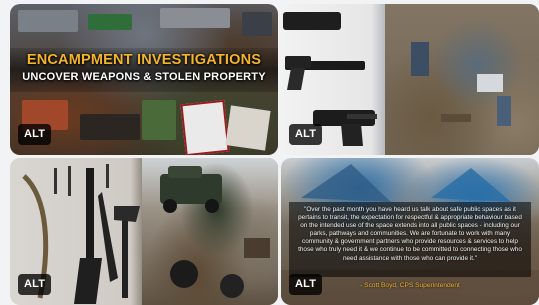 This screenshot has height=305, width=539. Describe the element at coordinates (191, 189) in the screenshot. I see `vehicle-icon` at that location.